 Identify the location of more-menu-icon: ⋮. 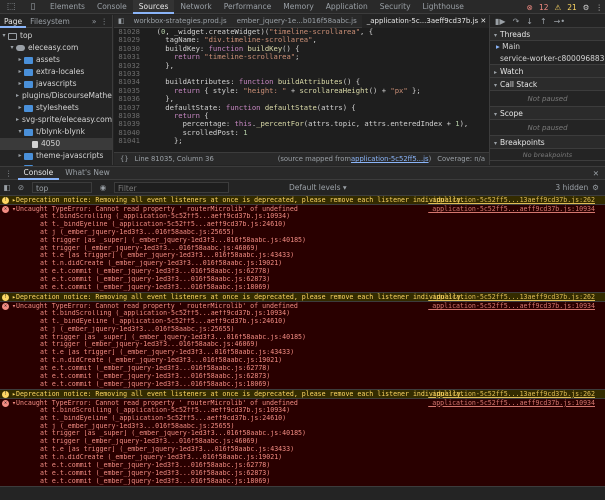
(600, 7).